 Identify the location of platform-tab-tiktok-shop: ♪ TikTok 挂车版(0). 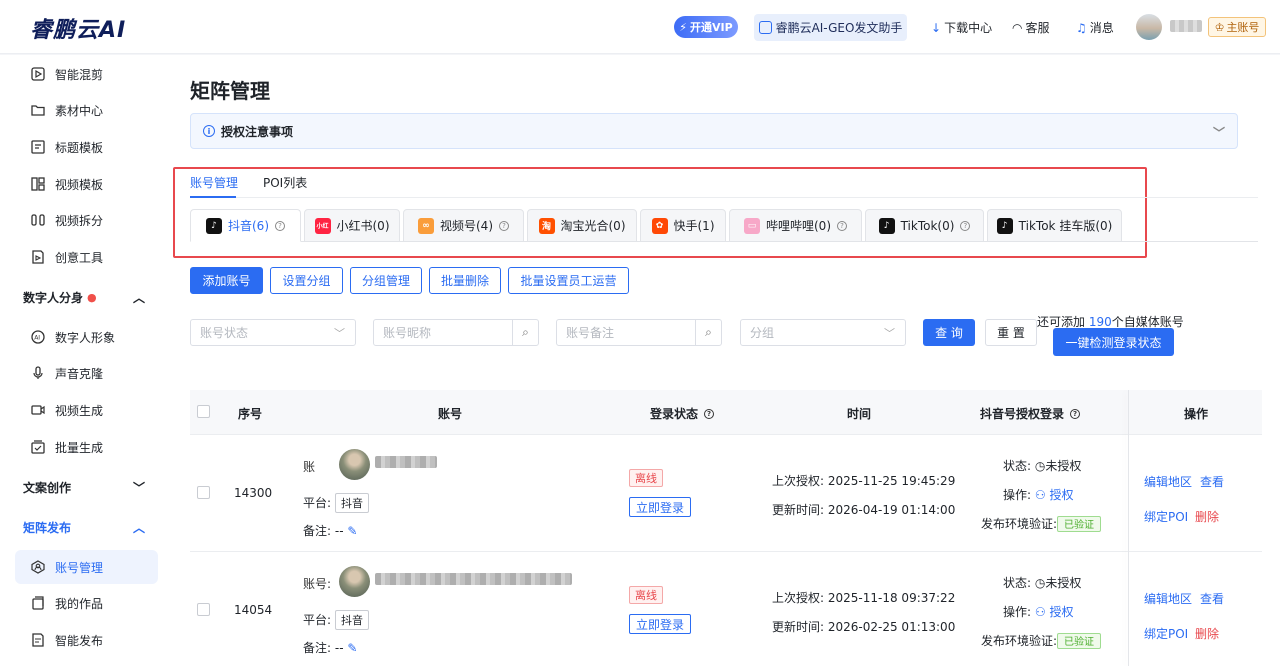
(1054, 225).